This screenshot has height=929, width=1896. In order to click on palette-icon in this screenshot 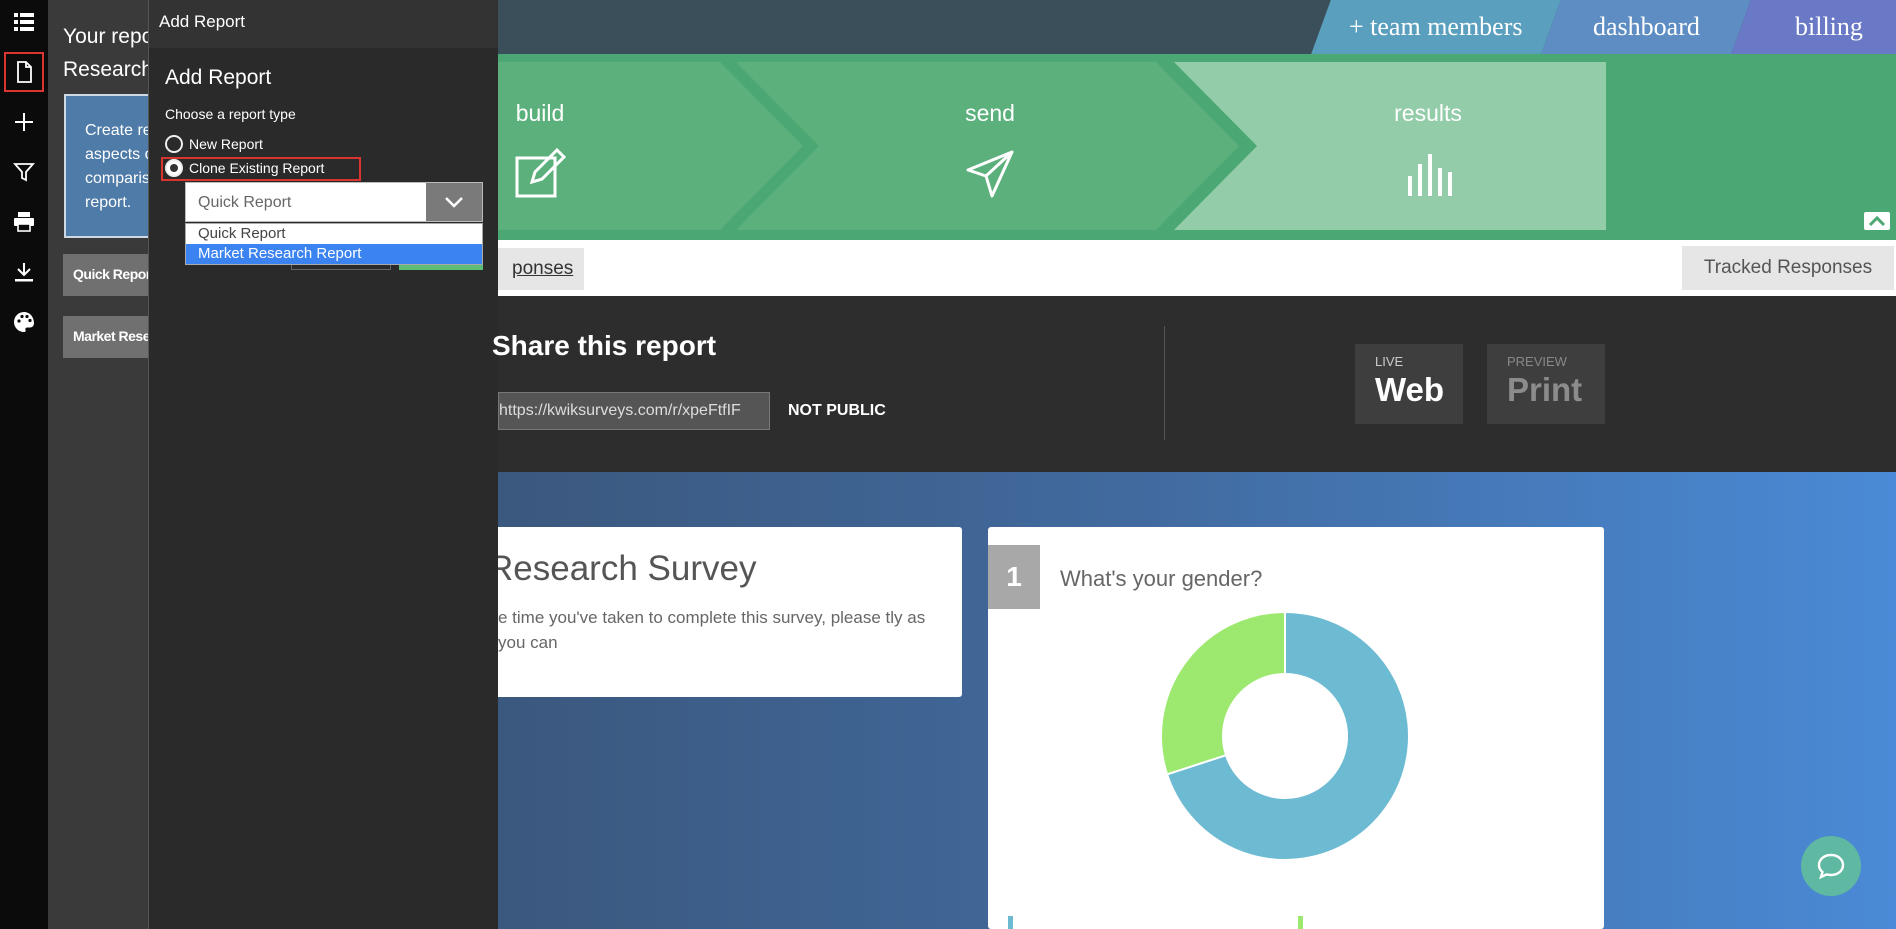, I will do `click(24, 322)`.